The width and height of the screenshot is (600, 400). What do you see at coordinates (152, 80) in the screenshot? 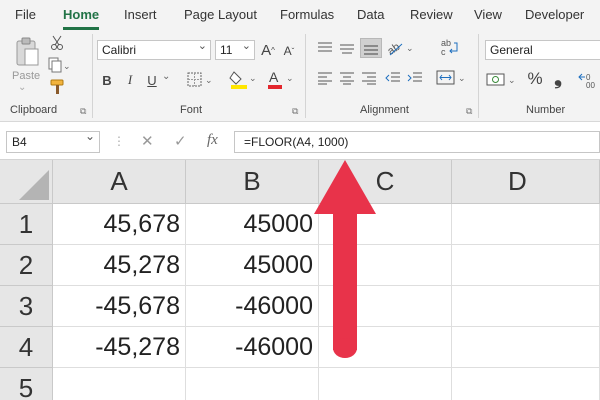
I see `underline-button: U` at bounding box center [152, 80].